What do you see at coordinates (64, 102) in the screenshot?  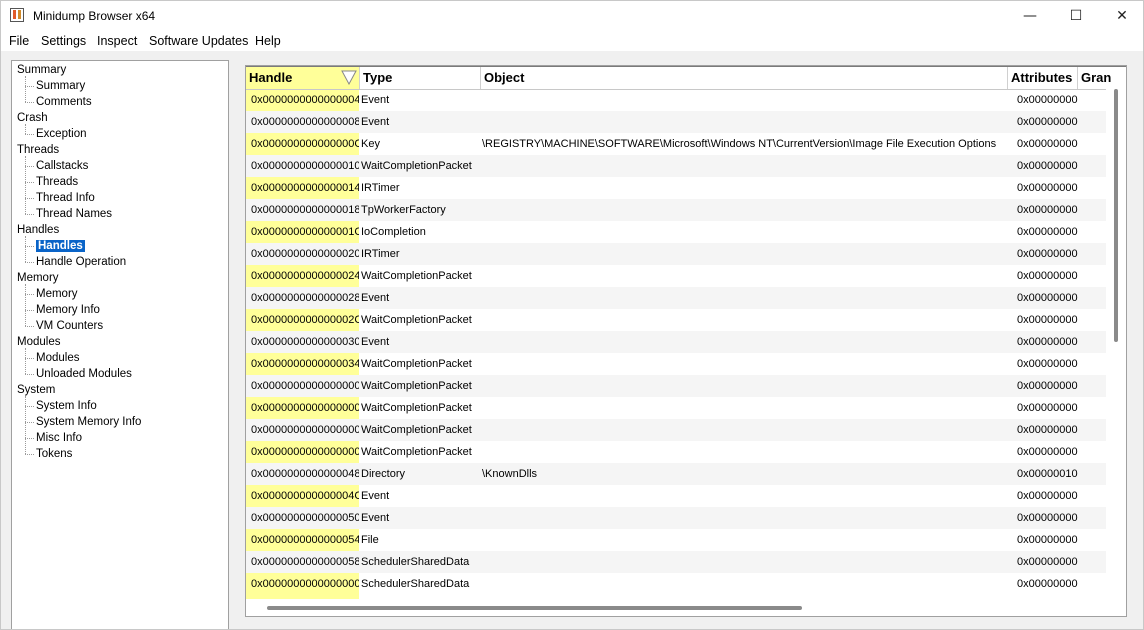 I see `tree-item: Comments` at bounding box center [64, 102].